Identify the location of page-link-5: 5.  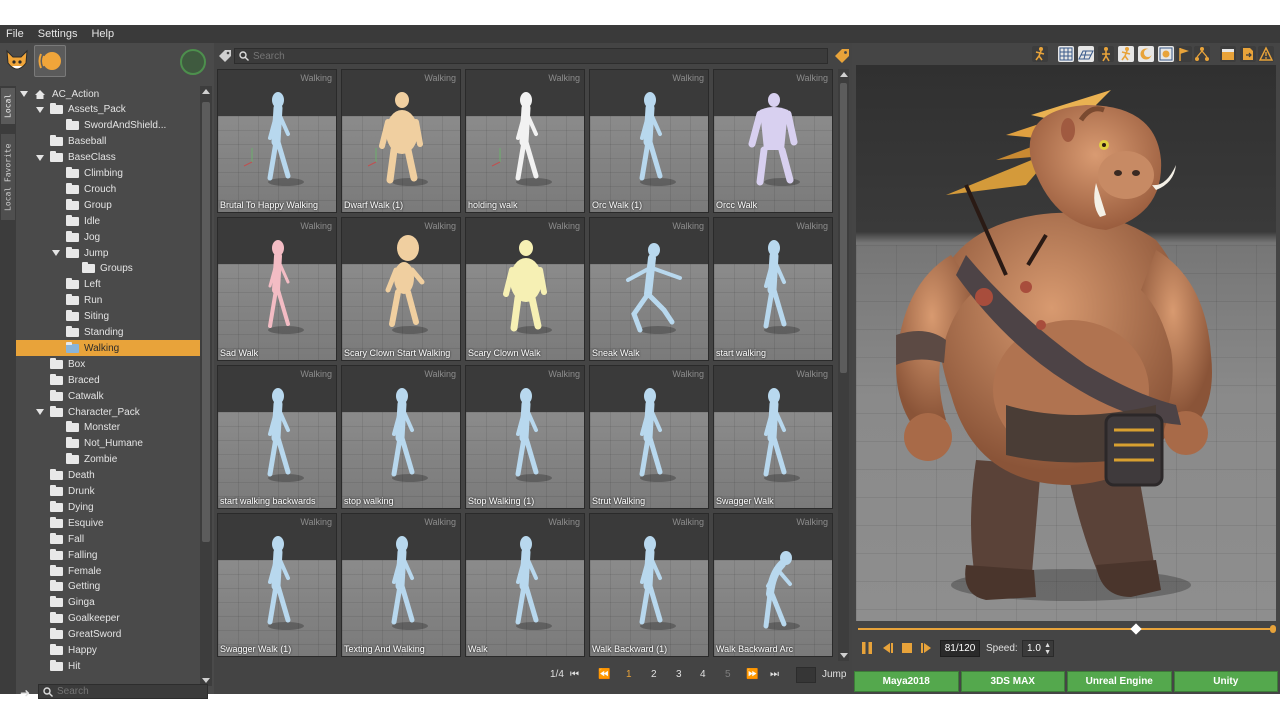
(728, 674).